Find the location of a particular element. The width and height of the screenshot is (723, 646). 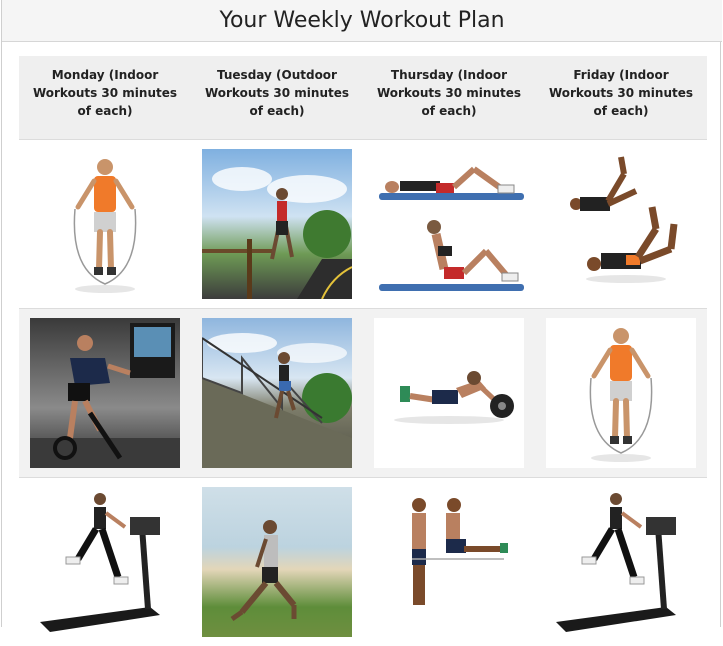

outdoor-run-image is located at coordinates (277, 224).